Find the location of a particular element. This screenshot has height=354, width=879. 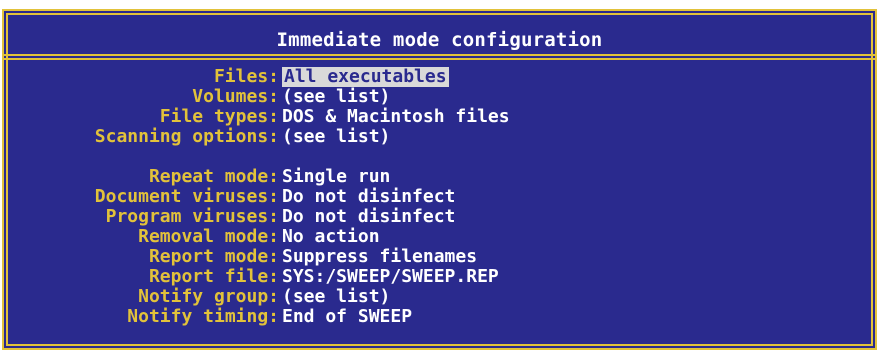

setting-value: Suppress filenames is located at coordinates (379, 257).